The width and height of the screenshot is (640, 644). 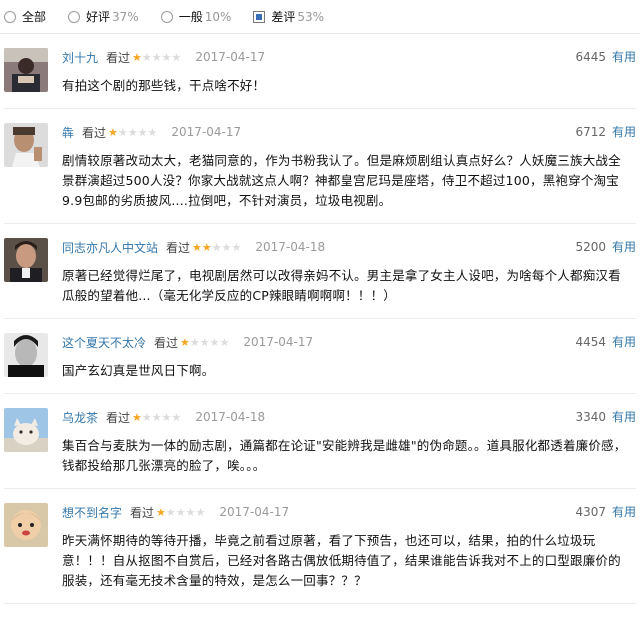 I want to click on author-link: 这个夏天不太冷, so click(x=104, y=342).